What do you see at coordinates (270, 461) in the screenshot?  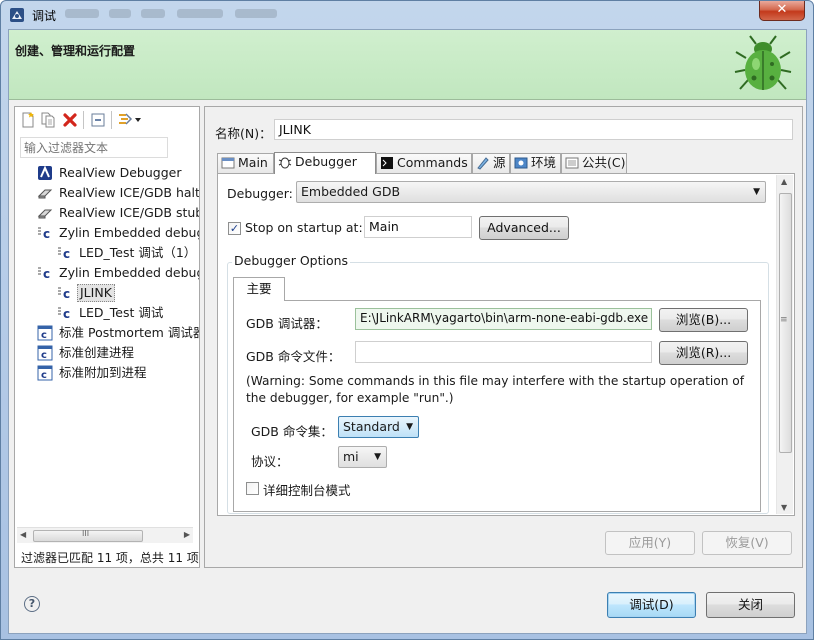 I see `protocol-label: 协议：` at bounding box center [270, 461].